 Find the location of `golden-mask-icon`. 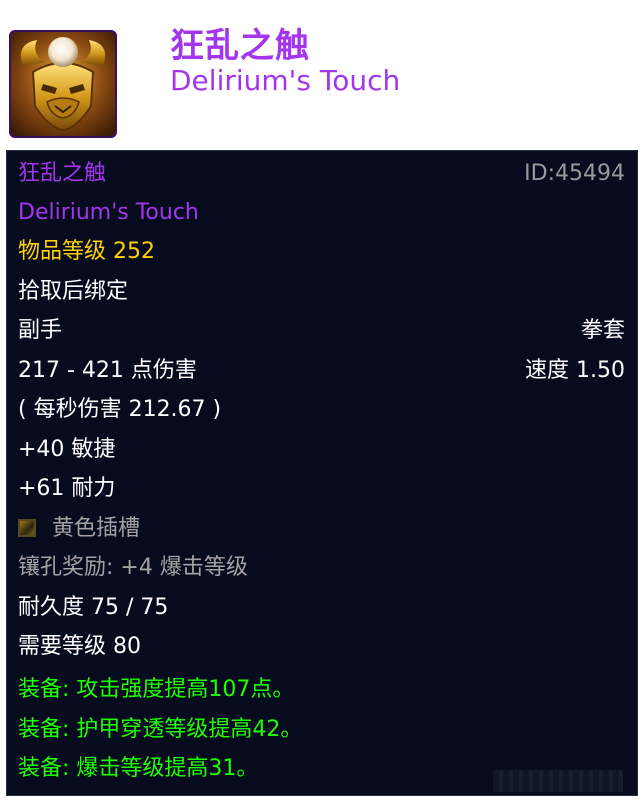

golden-mask-icon is located at coordinates (63, 84).